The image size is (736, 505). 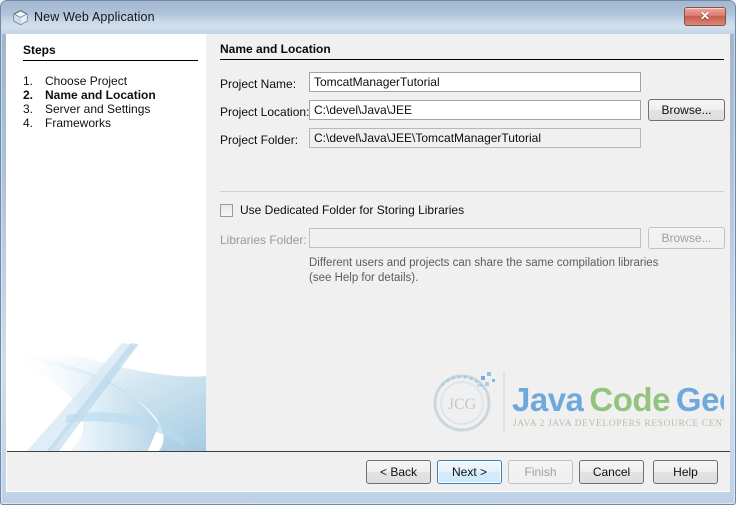 What do you see at coordinates (110, 60) in the screenshot?
I see `steps-heading-rule` at bounding box center [110, 60].